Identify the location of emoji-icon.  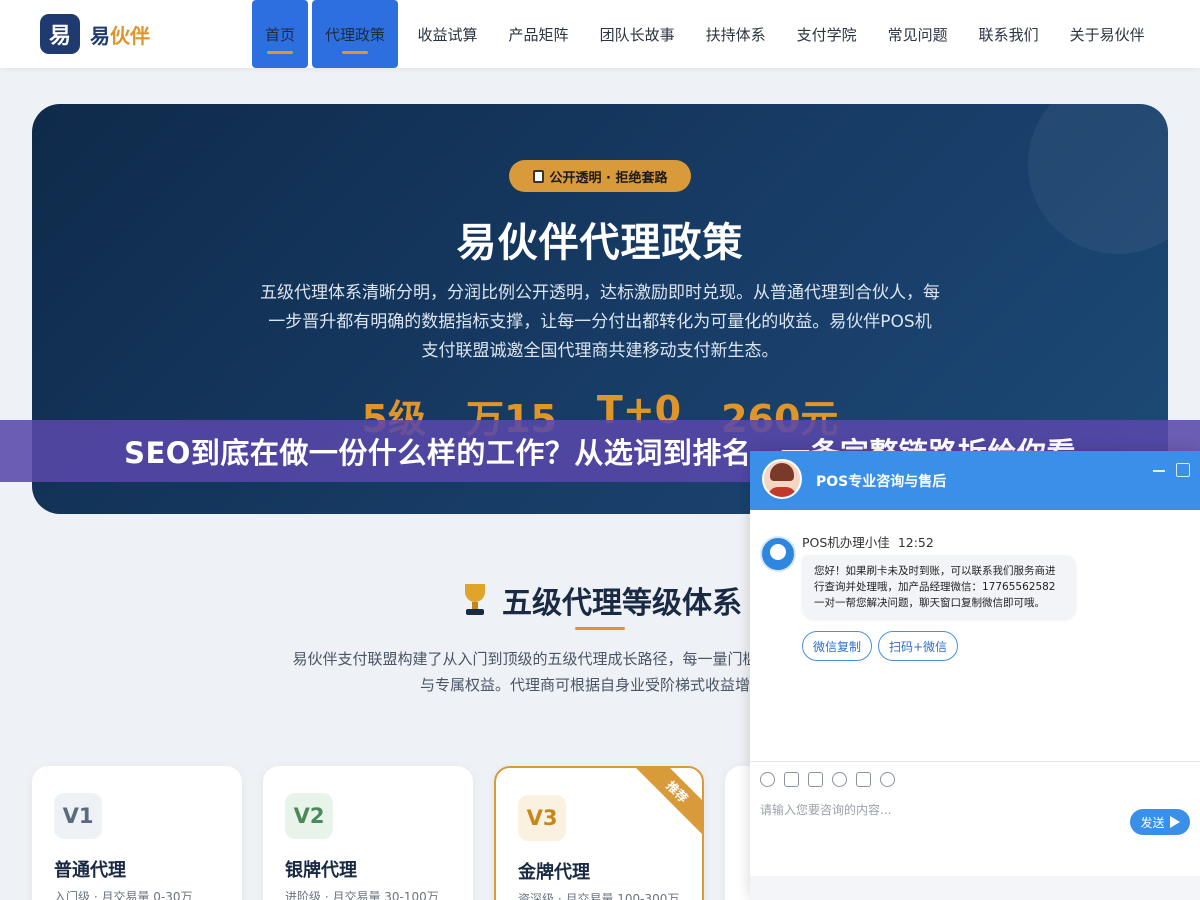
(767, 779).